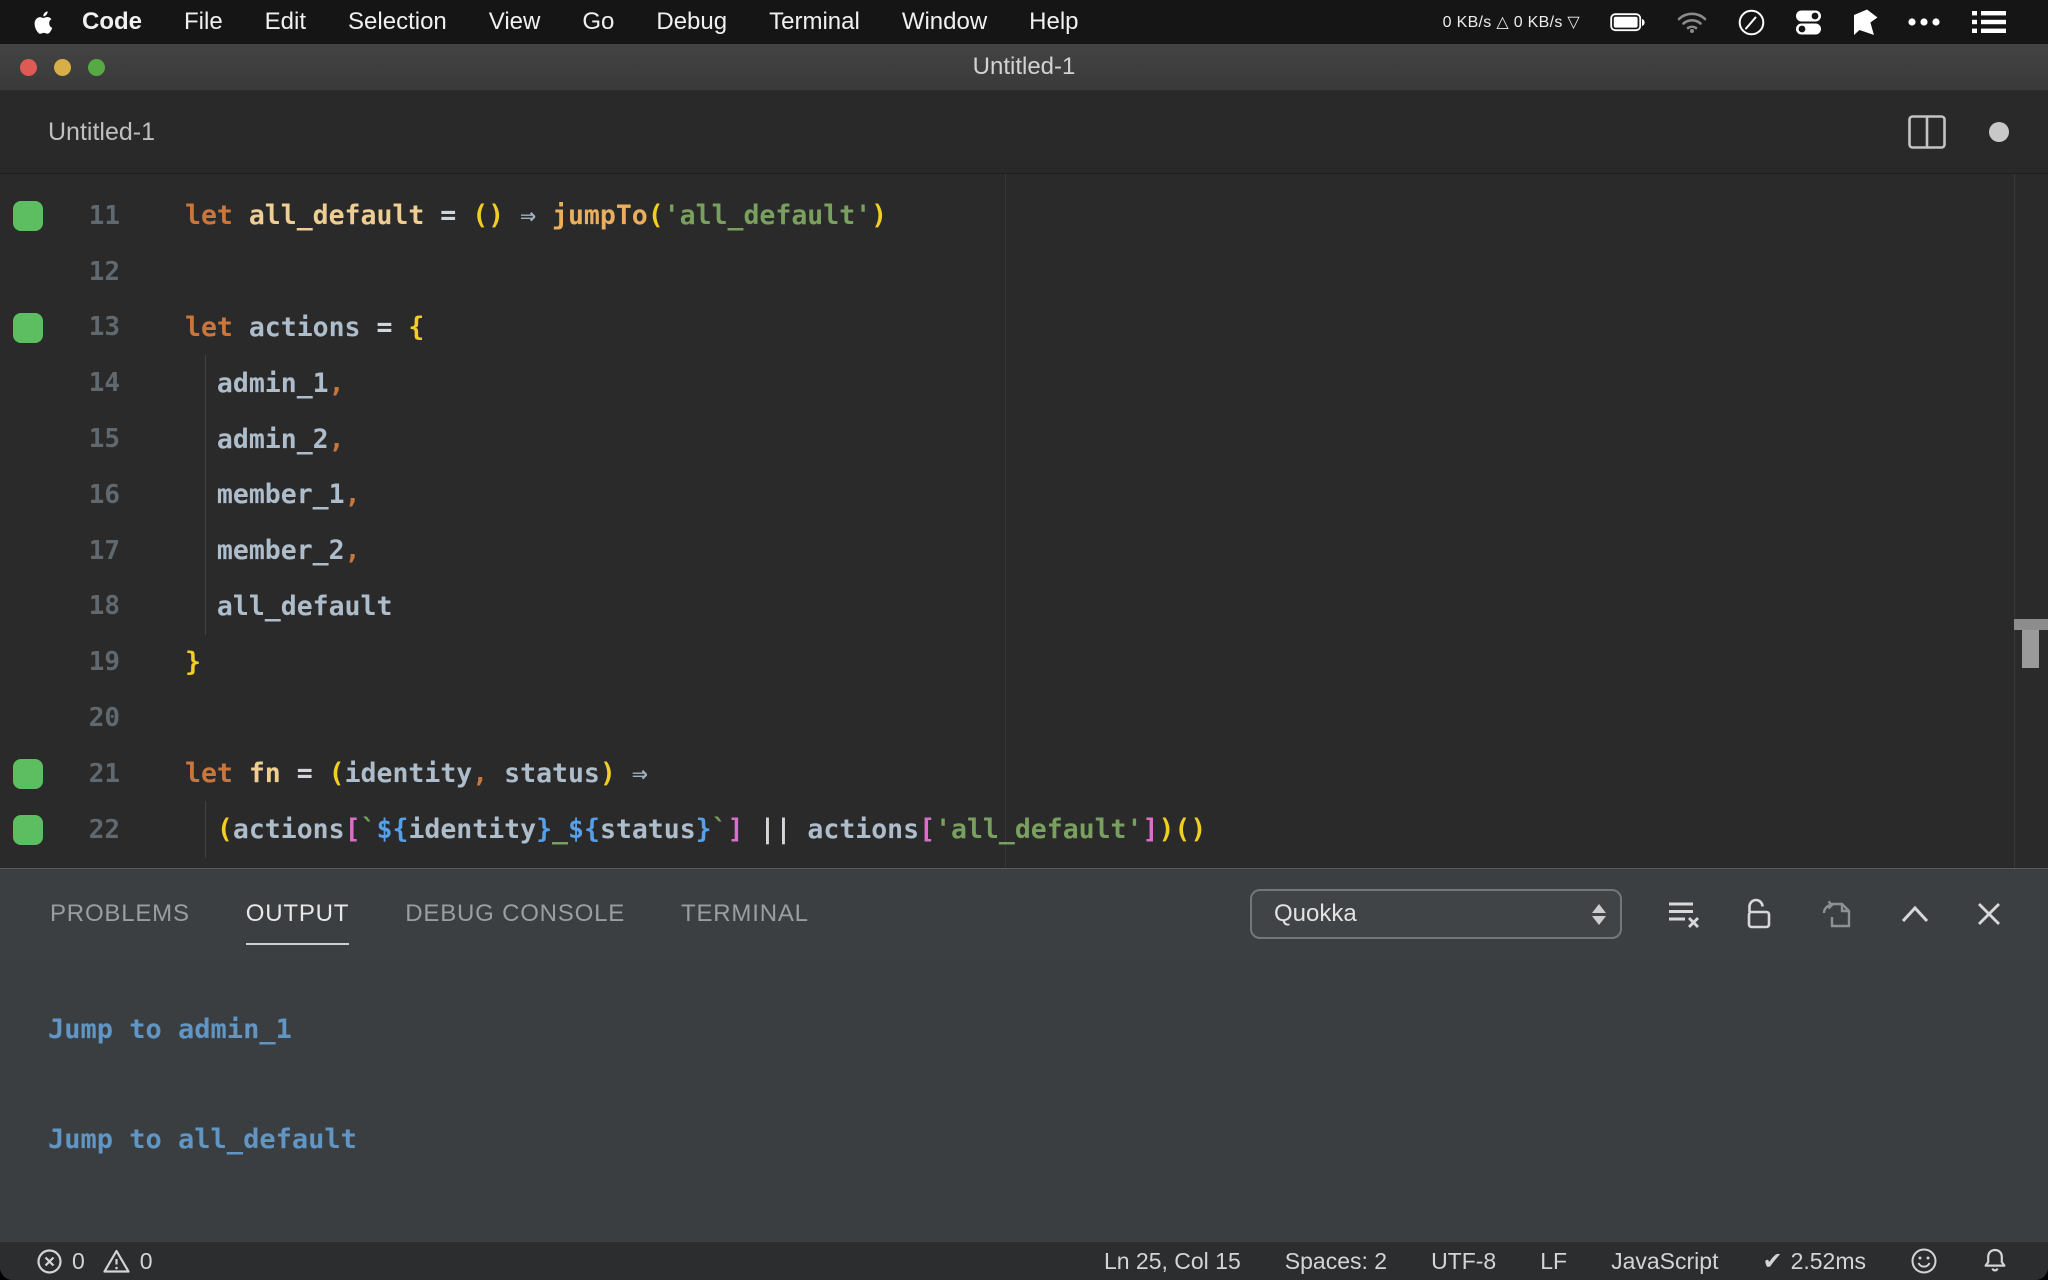 The image size is (2048, 1280). Describe the element at coordinates (1760, 914) in the screenshot. I see `unlock-icon` at that location.